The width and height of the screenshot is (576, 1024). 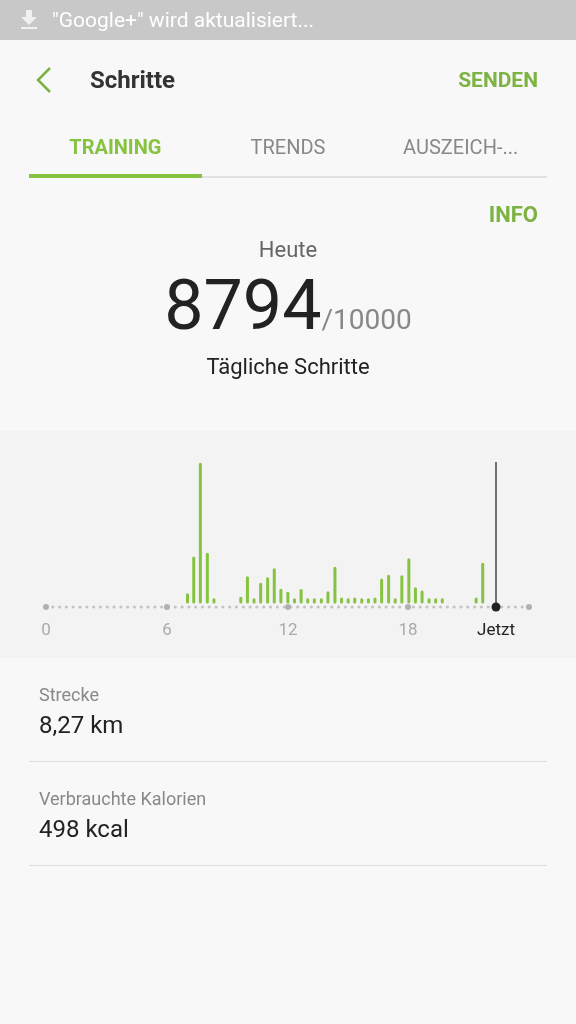 I want to click on axis-label: 12, so click(x=288, y=629).